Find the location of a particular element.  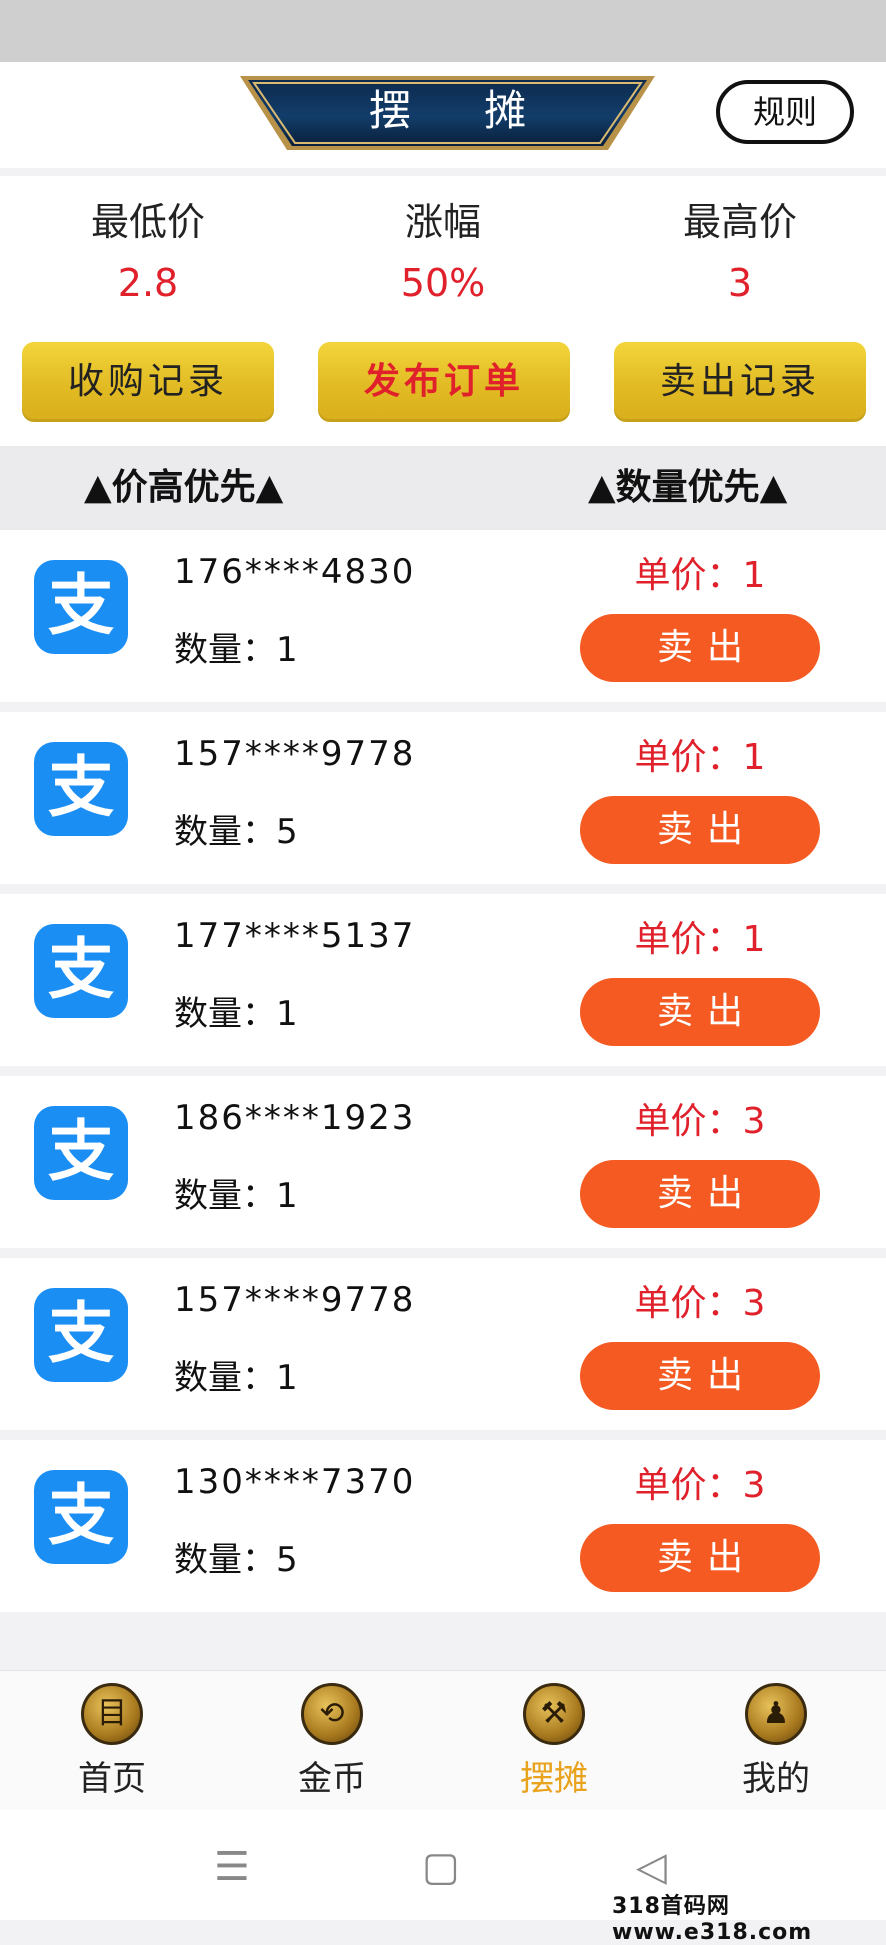

list-item: 支 157****9778 数量：5 单价：1 卖出 is located at coordinates (443, 798).